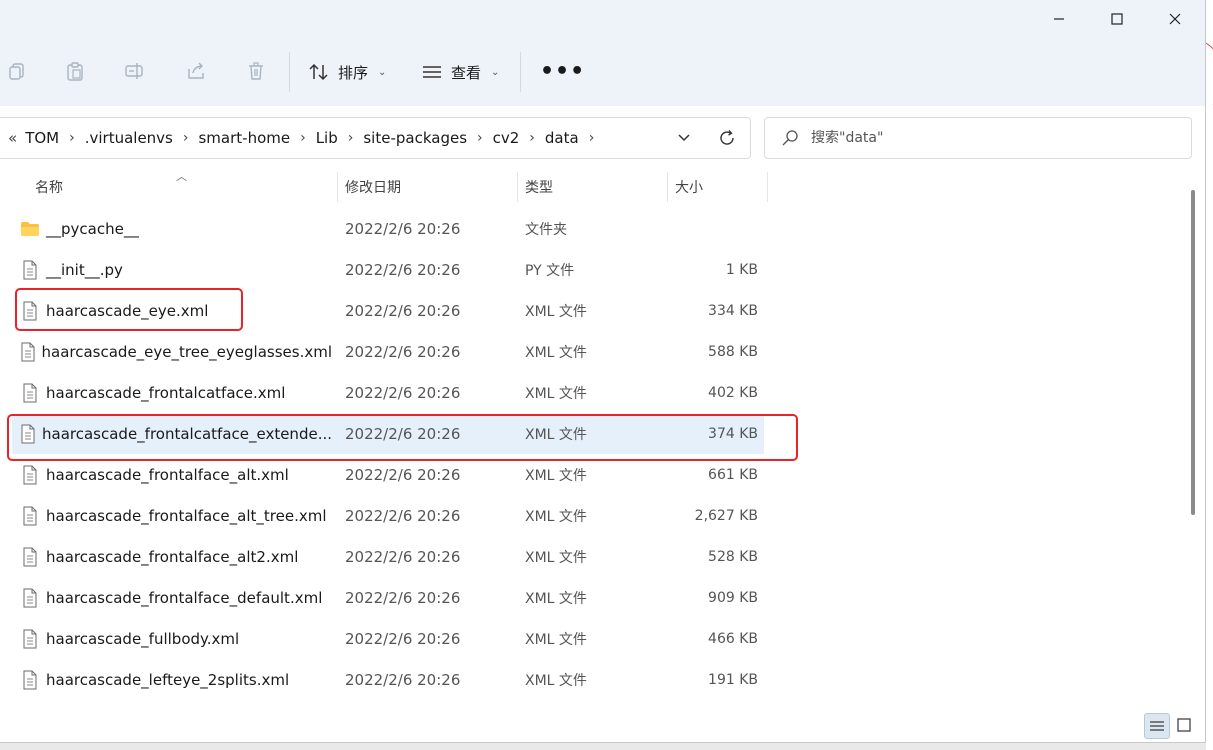 The image size is (1213, 750). Describe the element at coordinates (460, 72) in the screenshot. I see `view-button: 查看 ⌄` at that location.